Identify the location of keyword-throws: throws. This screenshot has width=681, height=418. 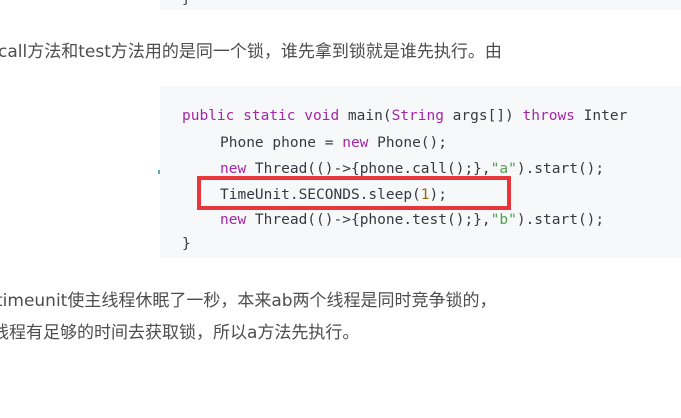
(548, 116).